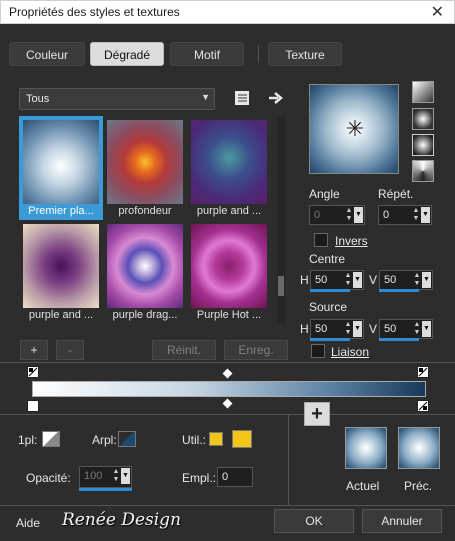 This screenshot has height=541, width=455. Describe the element at coordinates (127, 54) in the screenshot. I see `tab-degrade: Dégradé` at that location.